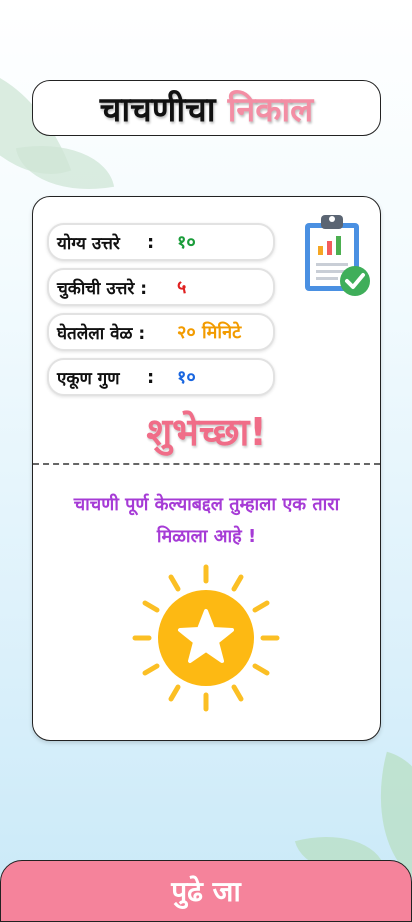 The width and height of the screenshot is (412, 922). I want to click on title-part-2: निकाल, so click(270, 110).